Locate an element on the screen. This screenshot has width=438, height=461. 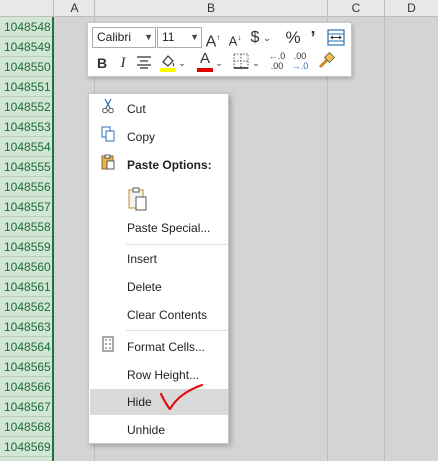
select-all-corner is located at coordinates (27, 8).